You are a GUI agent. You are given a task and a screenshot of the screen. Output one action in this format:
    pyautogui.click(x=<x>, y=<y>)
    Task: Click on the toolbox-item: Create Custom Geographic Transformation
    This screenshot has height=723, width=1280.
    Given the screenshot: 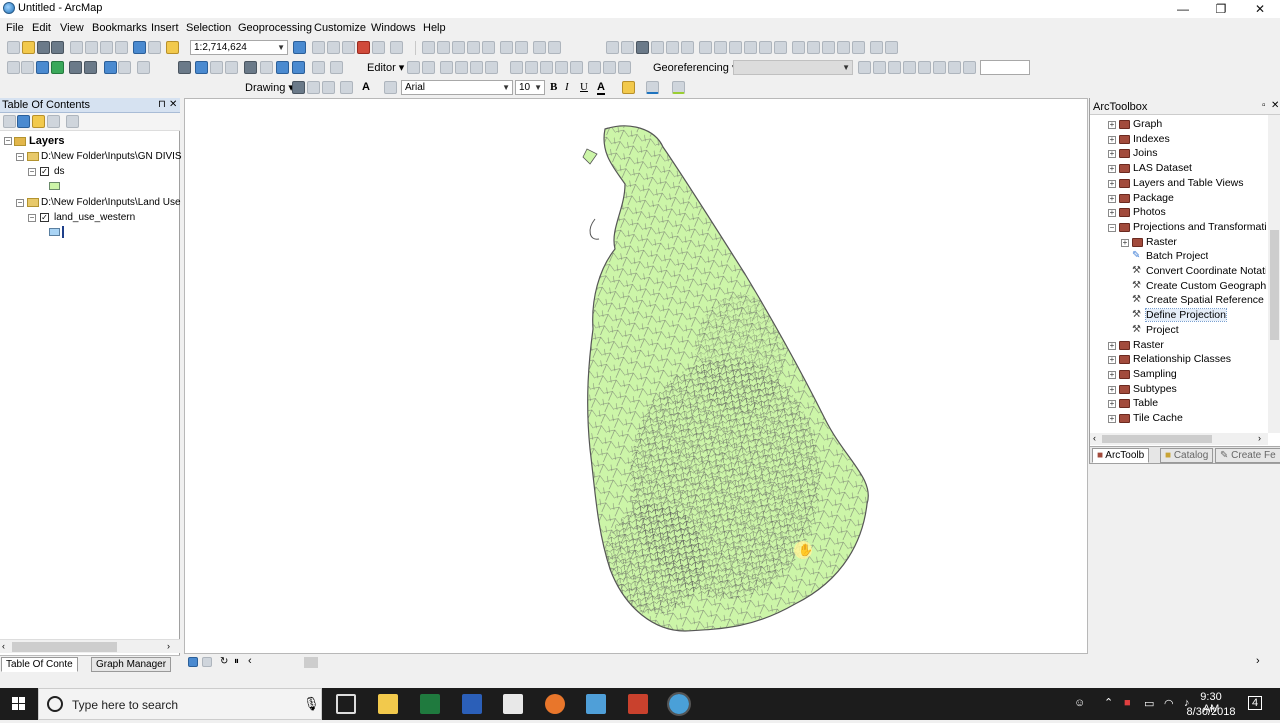 What is the action you would take?
    pyautogui.click(x=1206, y=286)
    